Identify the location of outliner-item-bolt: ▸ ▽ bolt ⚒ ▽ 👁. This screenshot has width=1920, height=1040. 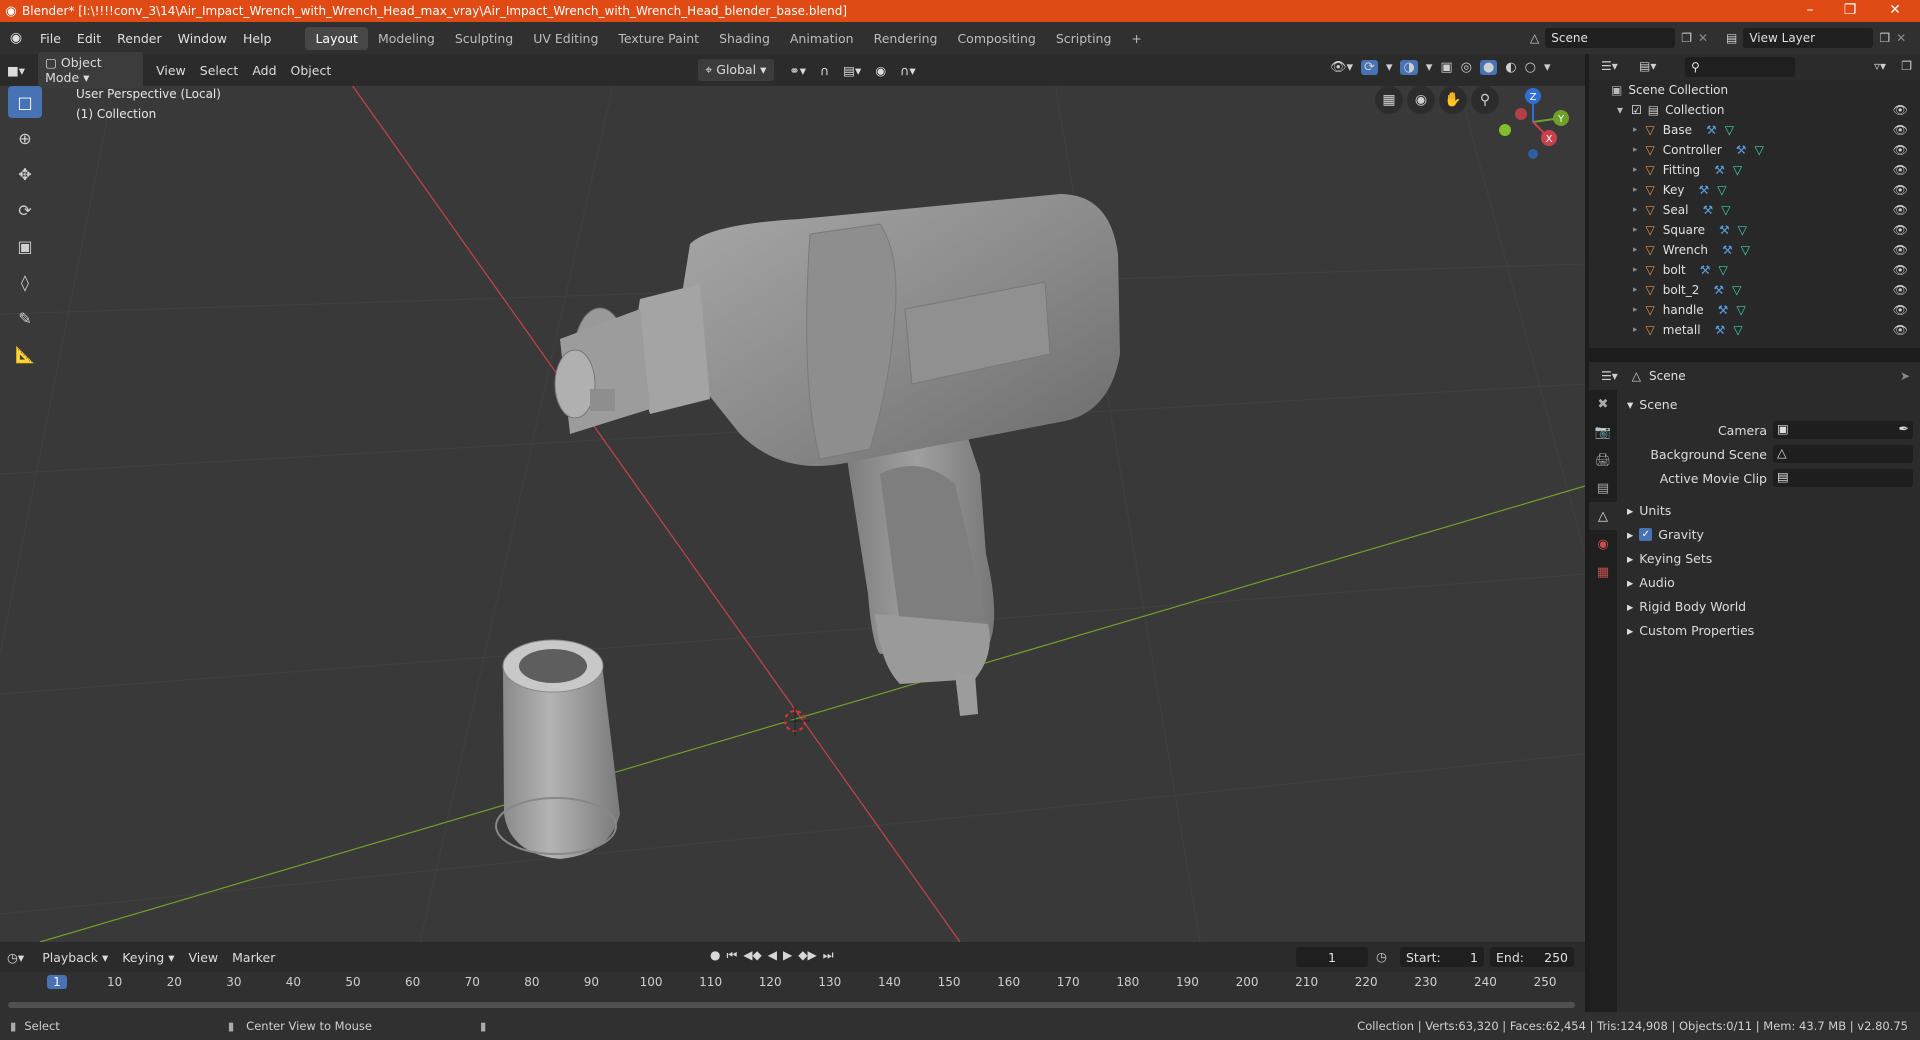
(1754, 270).